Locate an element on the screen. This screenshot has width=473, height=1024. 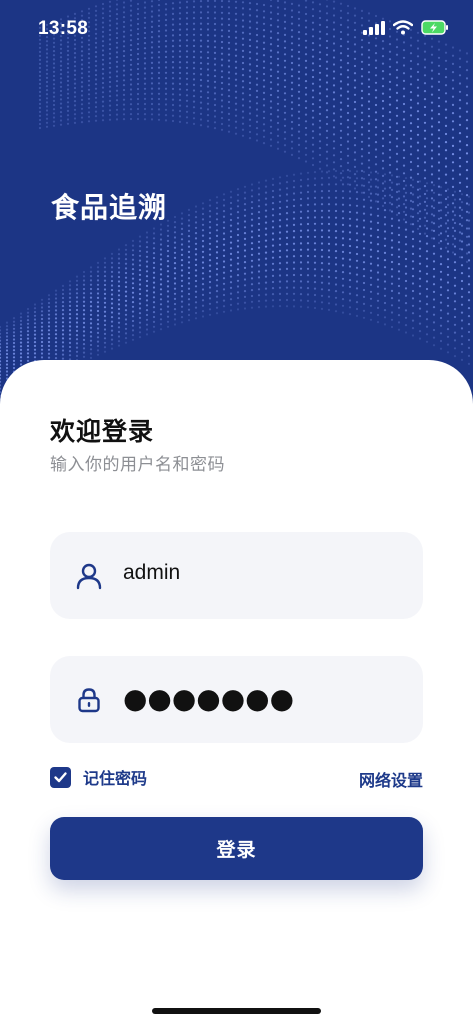
login-button: 登录 is located at coordinates (236, 848).